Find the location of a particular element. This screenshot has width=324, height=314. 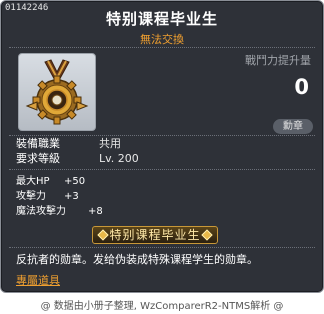

stat-value: +8 is located at coordinates (95, 211).